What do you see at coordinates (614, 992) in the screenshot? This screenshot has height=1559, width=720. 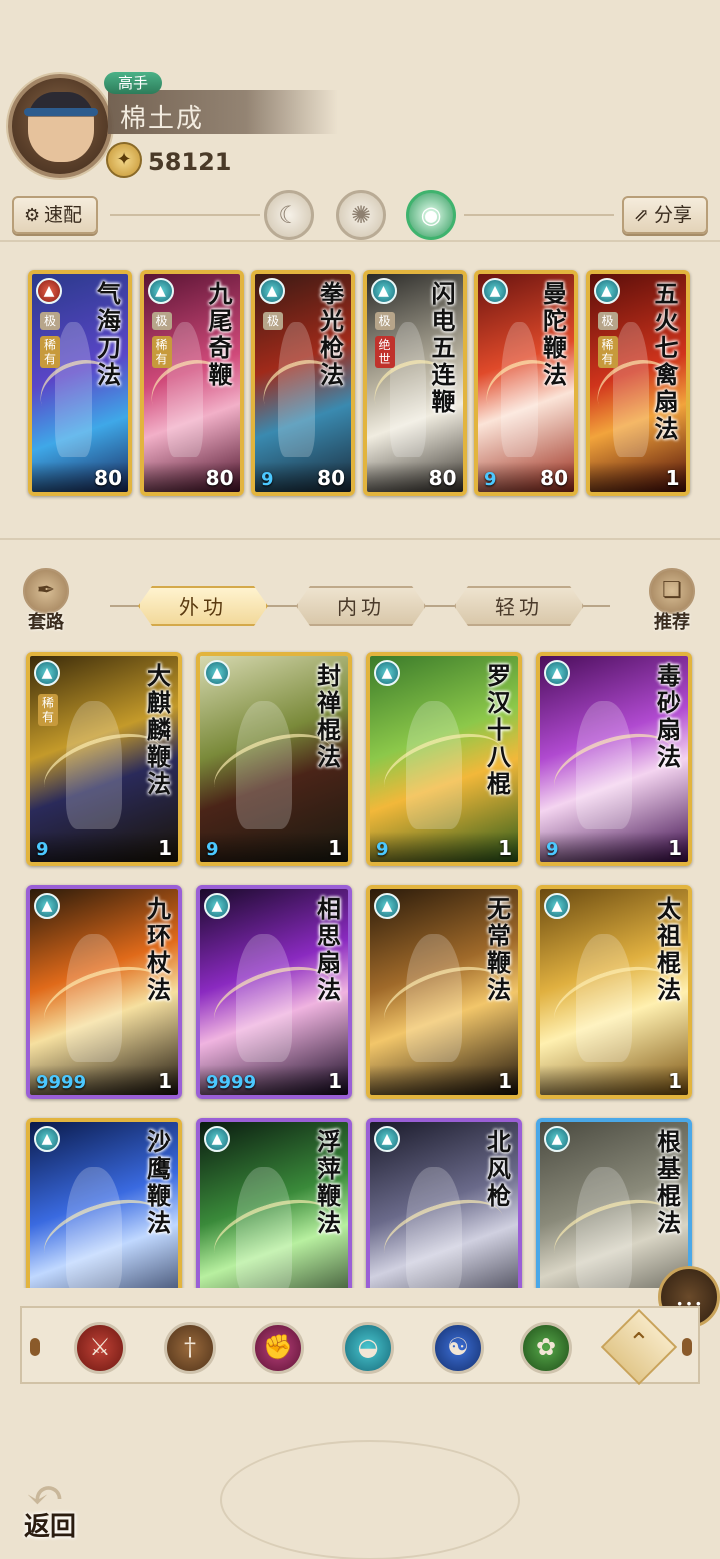 I see `skills-card: ▲ 太祖棍法 1` at bounding box center [614, 992].